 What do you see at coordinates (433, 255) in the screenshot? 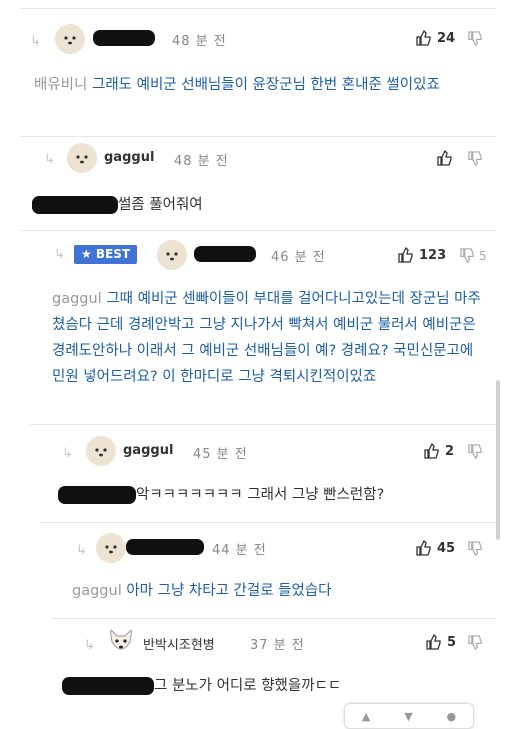
I see `like-count: 123` at bounding box center [433, 255].